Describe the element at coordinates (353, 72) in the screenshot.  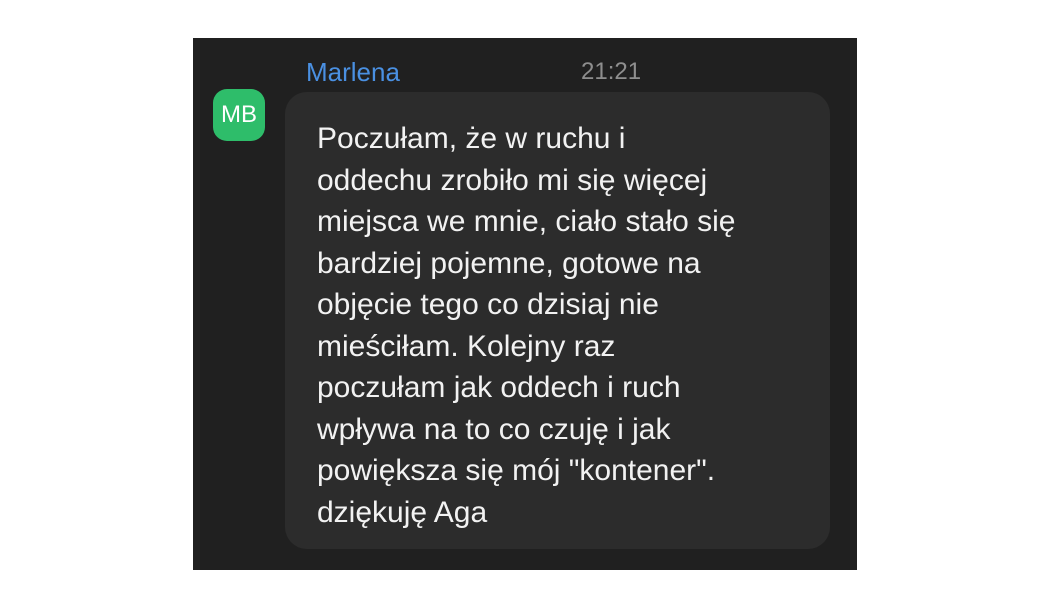
I see `sender-name: Marlena` at that location.